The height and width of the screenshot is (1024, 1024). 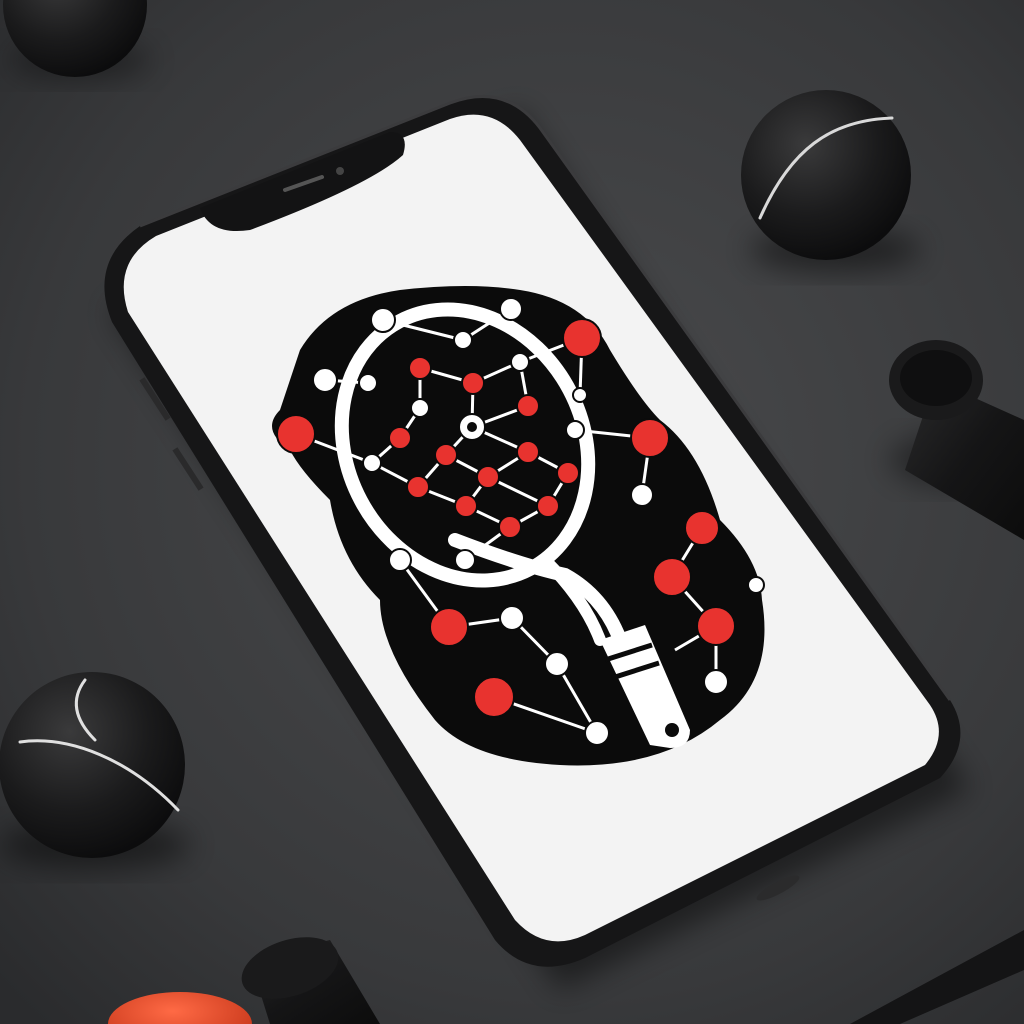 I want to click on tennis-ball-top-right, so click(x=830, y=181).